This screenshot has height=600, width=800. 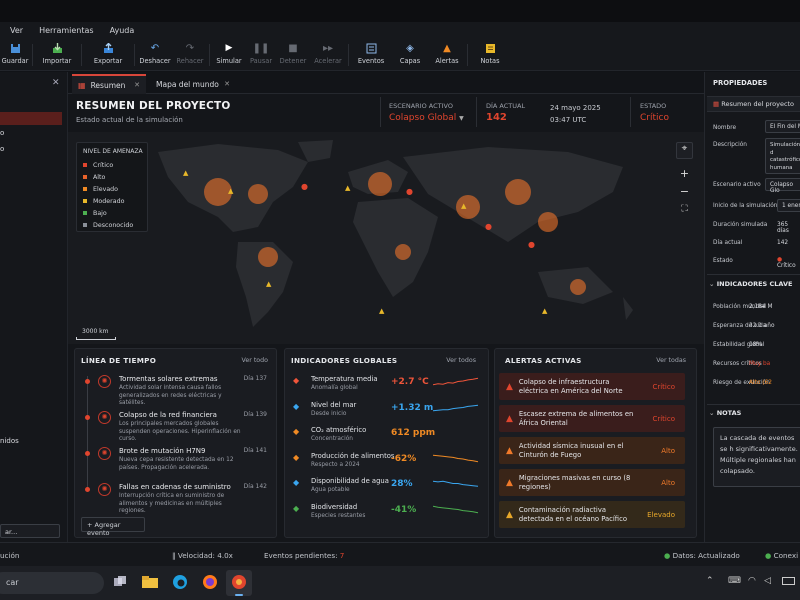 I want to click on fullscreen-button: ⛶, so click(x=684, y=212).